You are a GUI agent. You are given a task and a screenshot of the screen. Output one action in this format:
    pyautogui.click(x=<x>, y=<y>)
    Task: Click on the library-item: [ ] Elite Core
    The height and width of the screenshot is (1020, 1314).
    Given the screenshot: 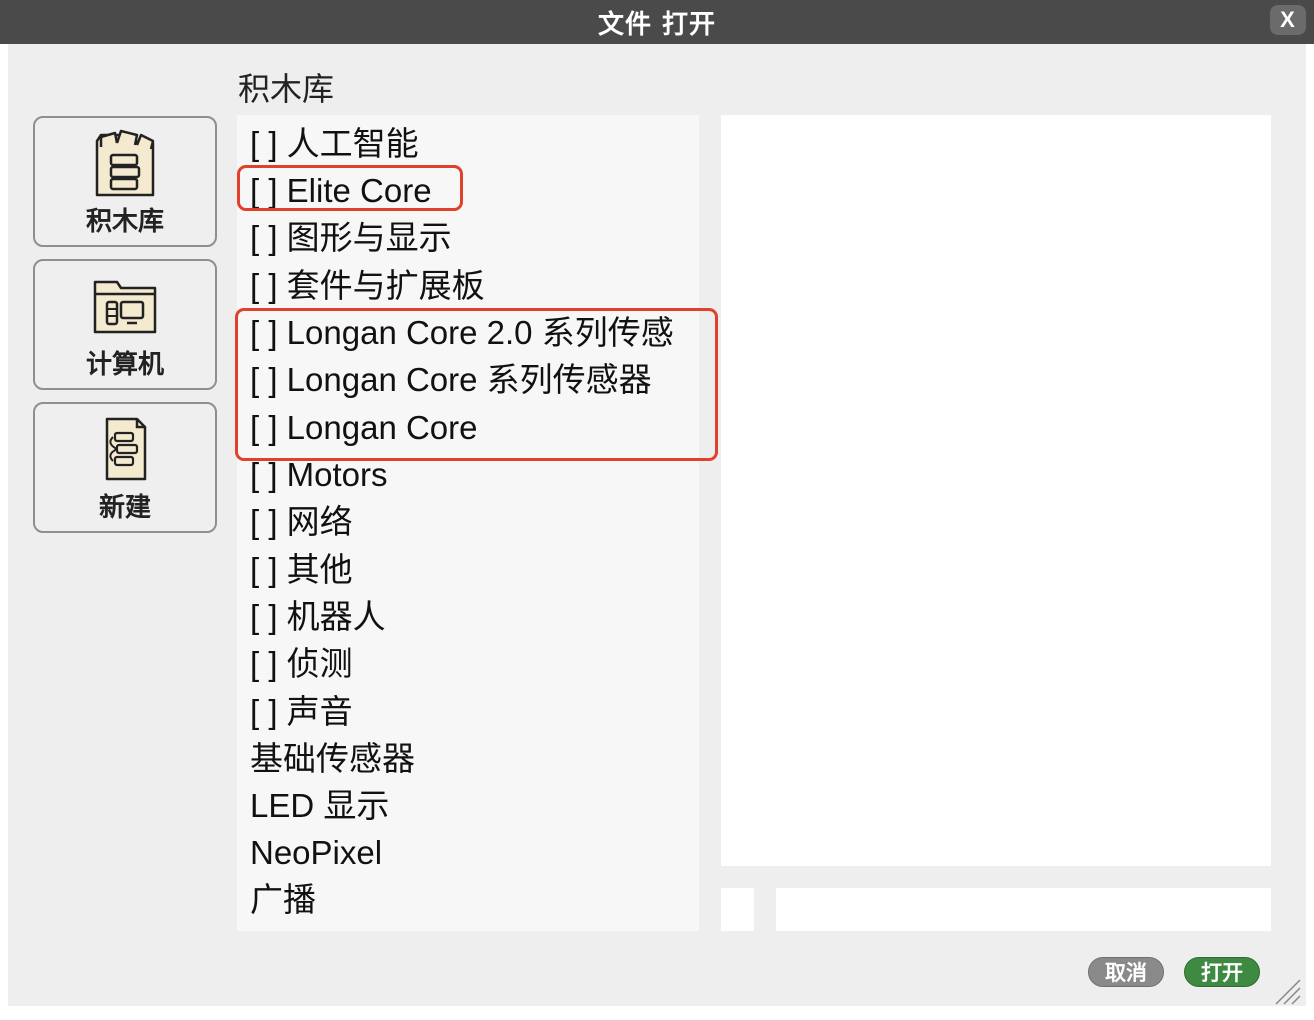 What is the action you would take?
    pyautogui.click(x=341, y=191)
    